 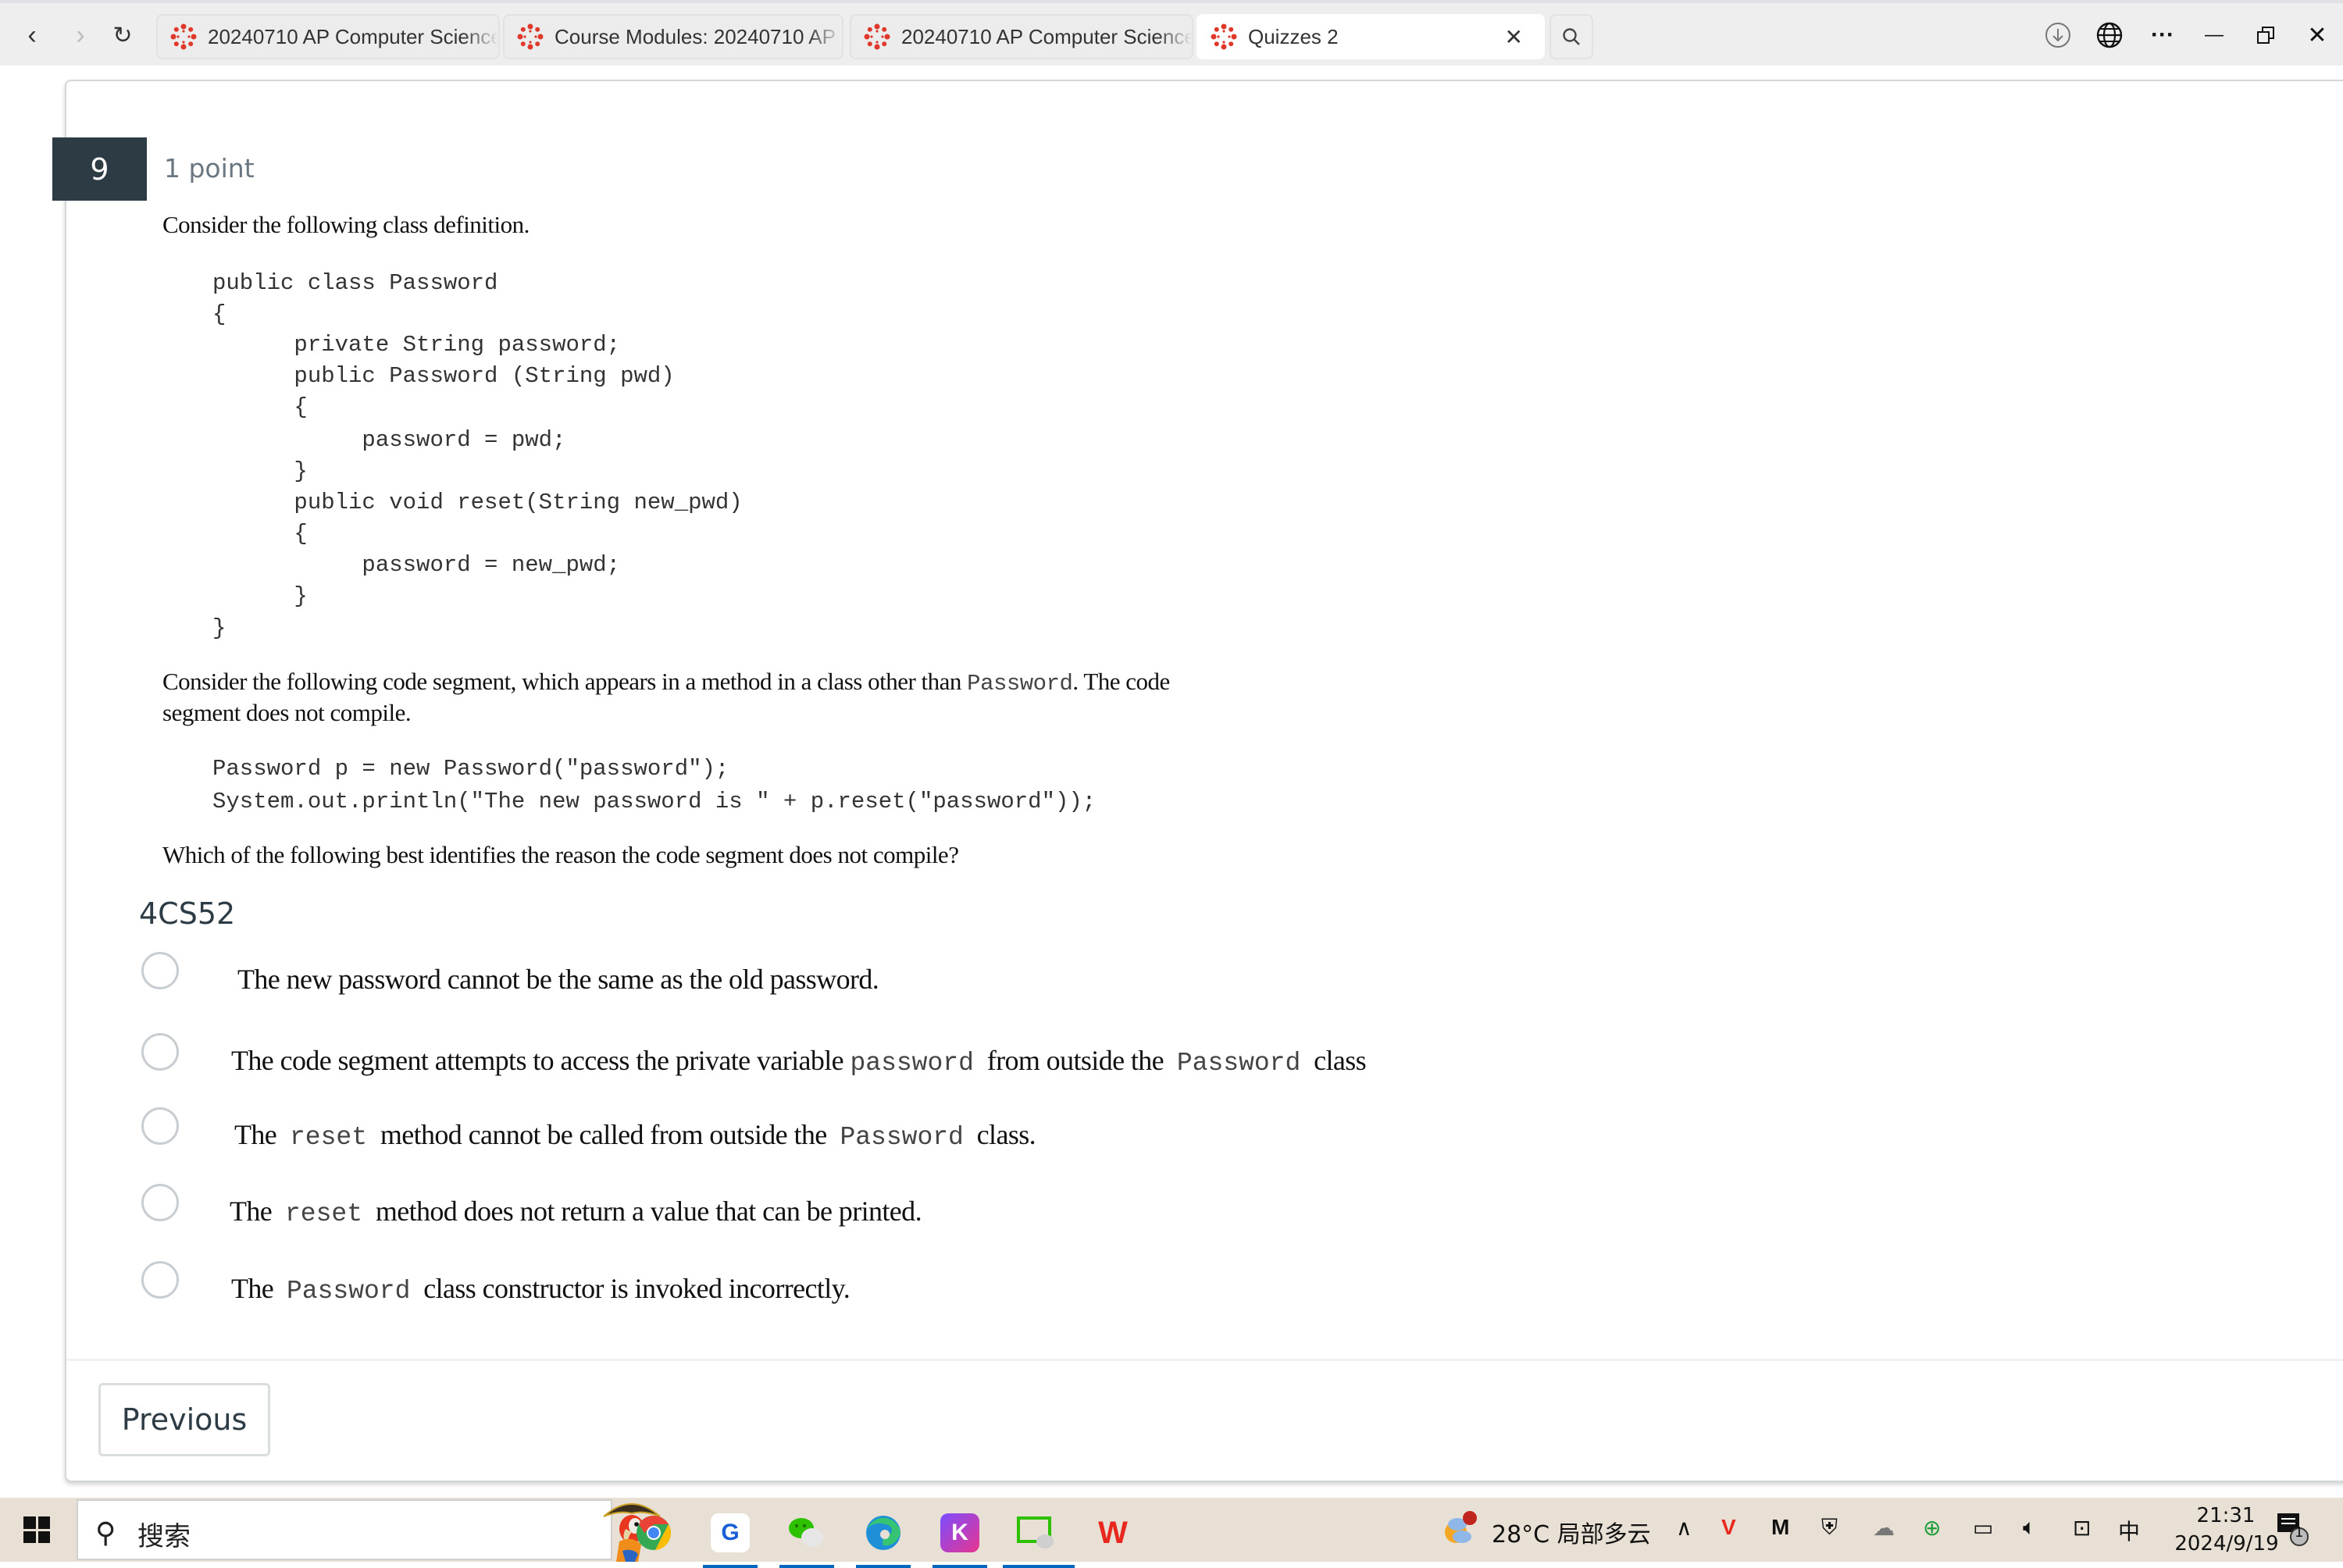 What do you see at coordinates (444, 376) in the screenshot?
I see `code-line: public Password (String pwd)` at bounding box center [444, 376].